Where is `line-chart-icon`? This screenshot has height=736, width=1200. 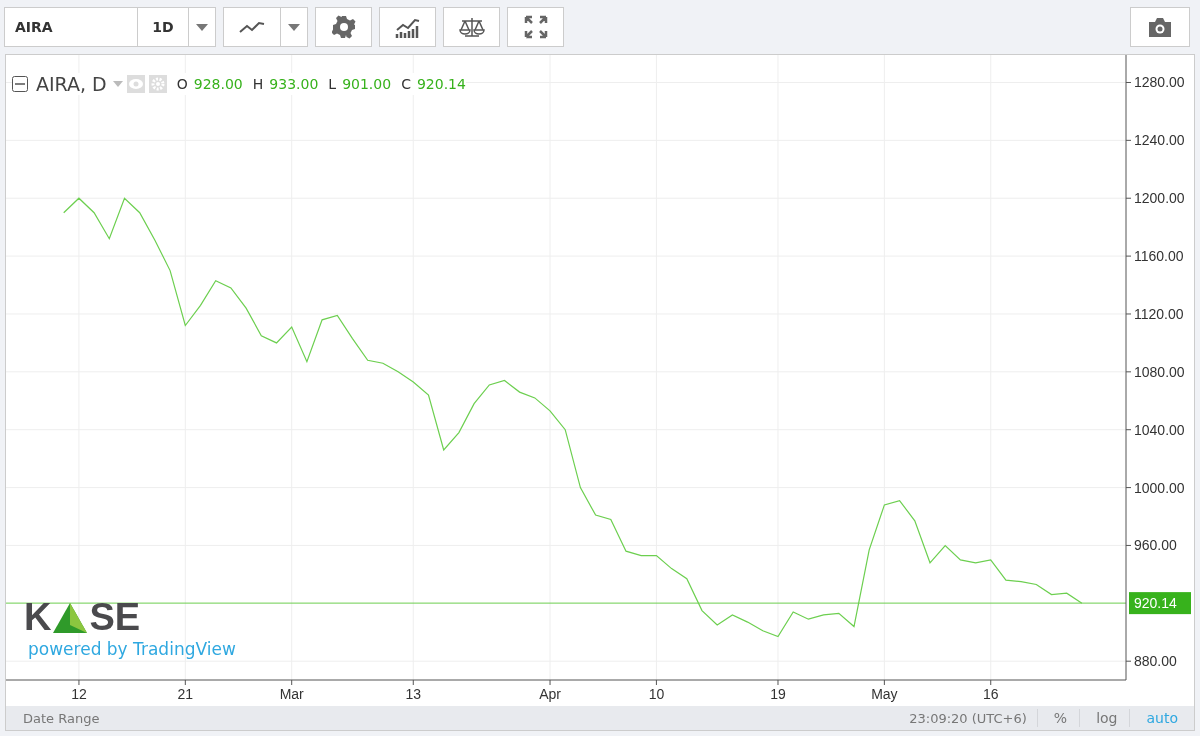
line-chart-icon is located at coordinates (252, 27).